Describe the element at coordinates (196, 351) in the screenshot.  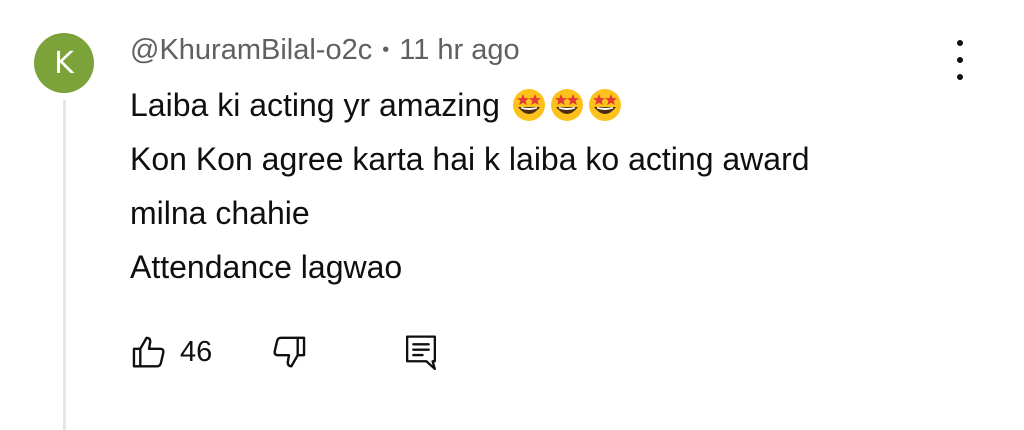
I see `like-count: 46` at that location.